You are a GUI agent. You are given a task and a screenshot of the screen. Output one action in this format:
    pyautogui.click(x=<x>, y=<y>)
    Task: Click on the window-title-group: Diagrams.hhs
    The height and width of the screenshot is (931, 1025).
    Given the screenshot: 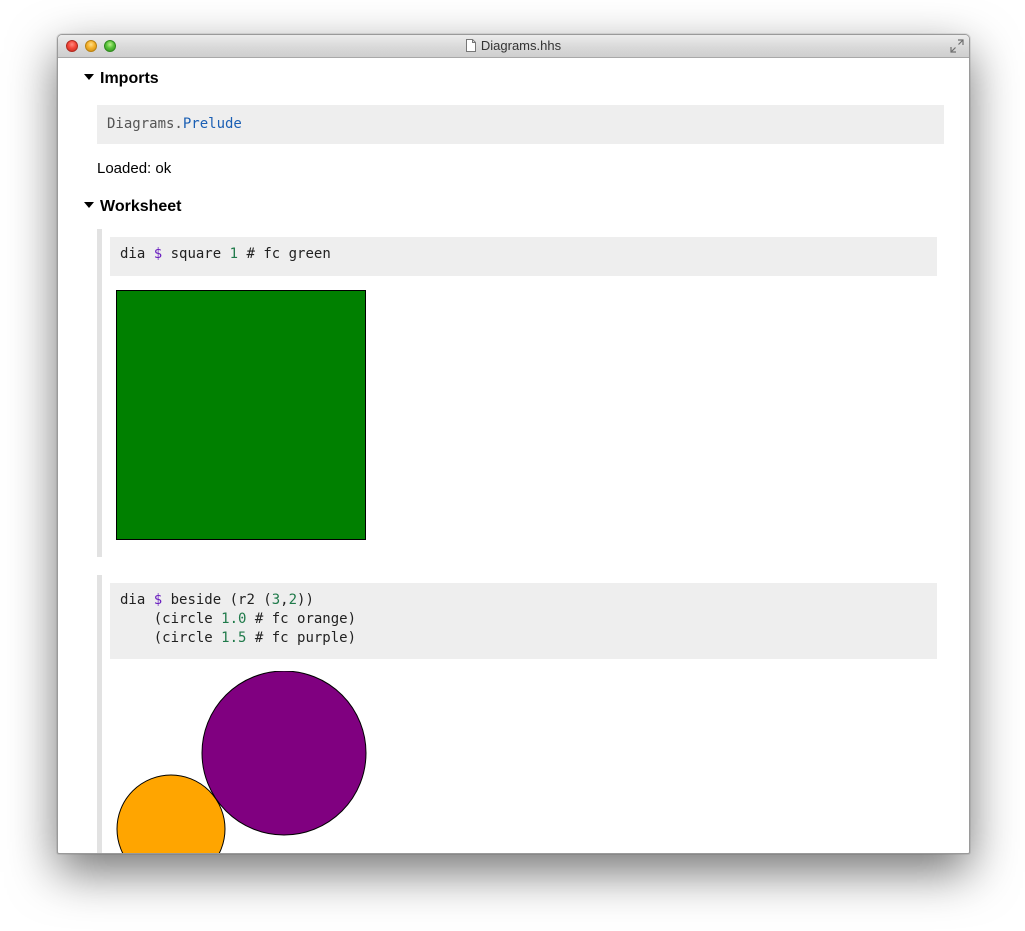 What is the action you would take?
    pyautogui.click(x=513, y=46)
    